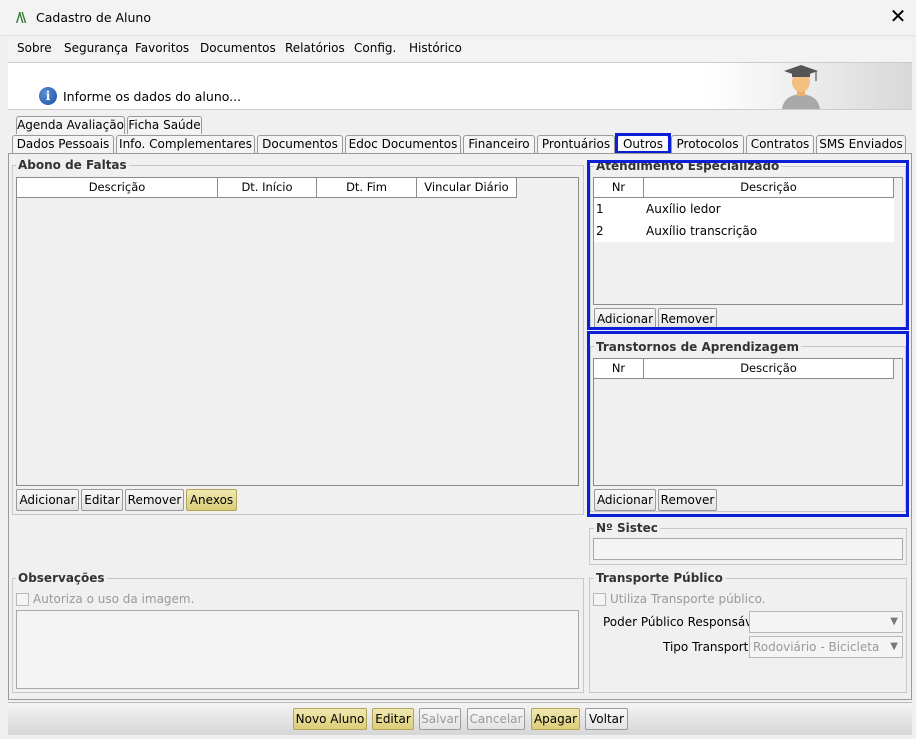 The image size is (916, 739). Describe the element at coordinates (861, 144) in the screenshot. I see `tab-sms-enviados: SMS Enviados` at that location.